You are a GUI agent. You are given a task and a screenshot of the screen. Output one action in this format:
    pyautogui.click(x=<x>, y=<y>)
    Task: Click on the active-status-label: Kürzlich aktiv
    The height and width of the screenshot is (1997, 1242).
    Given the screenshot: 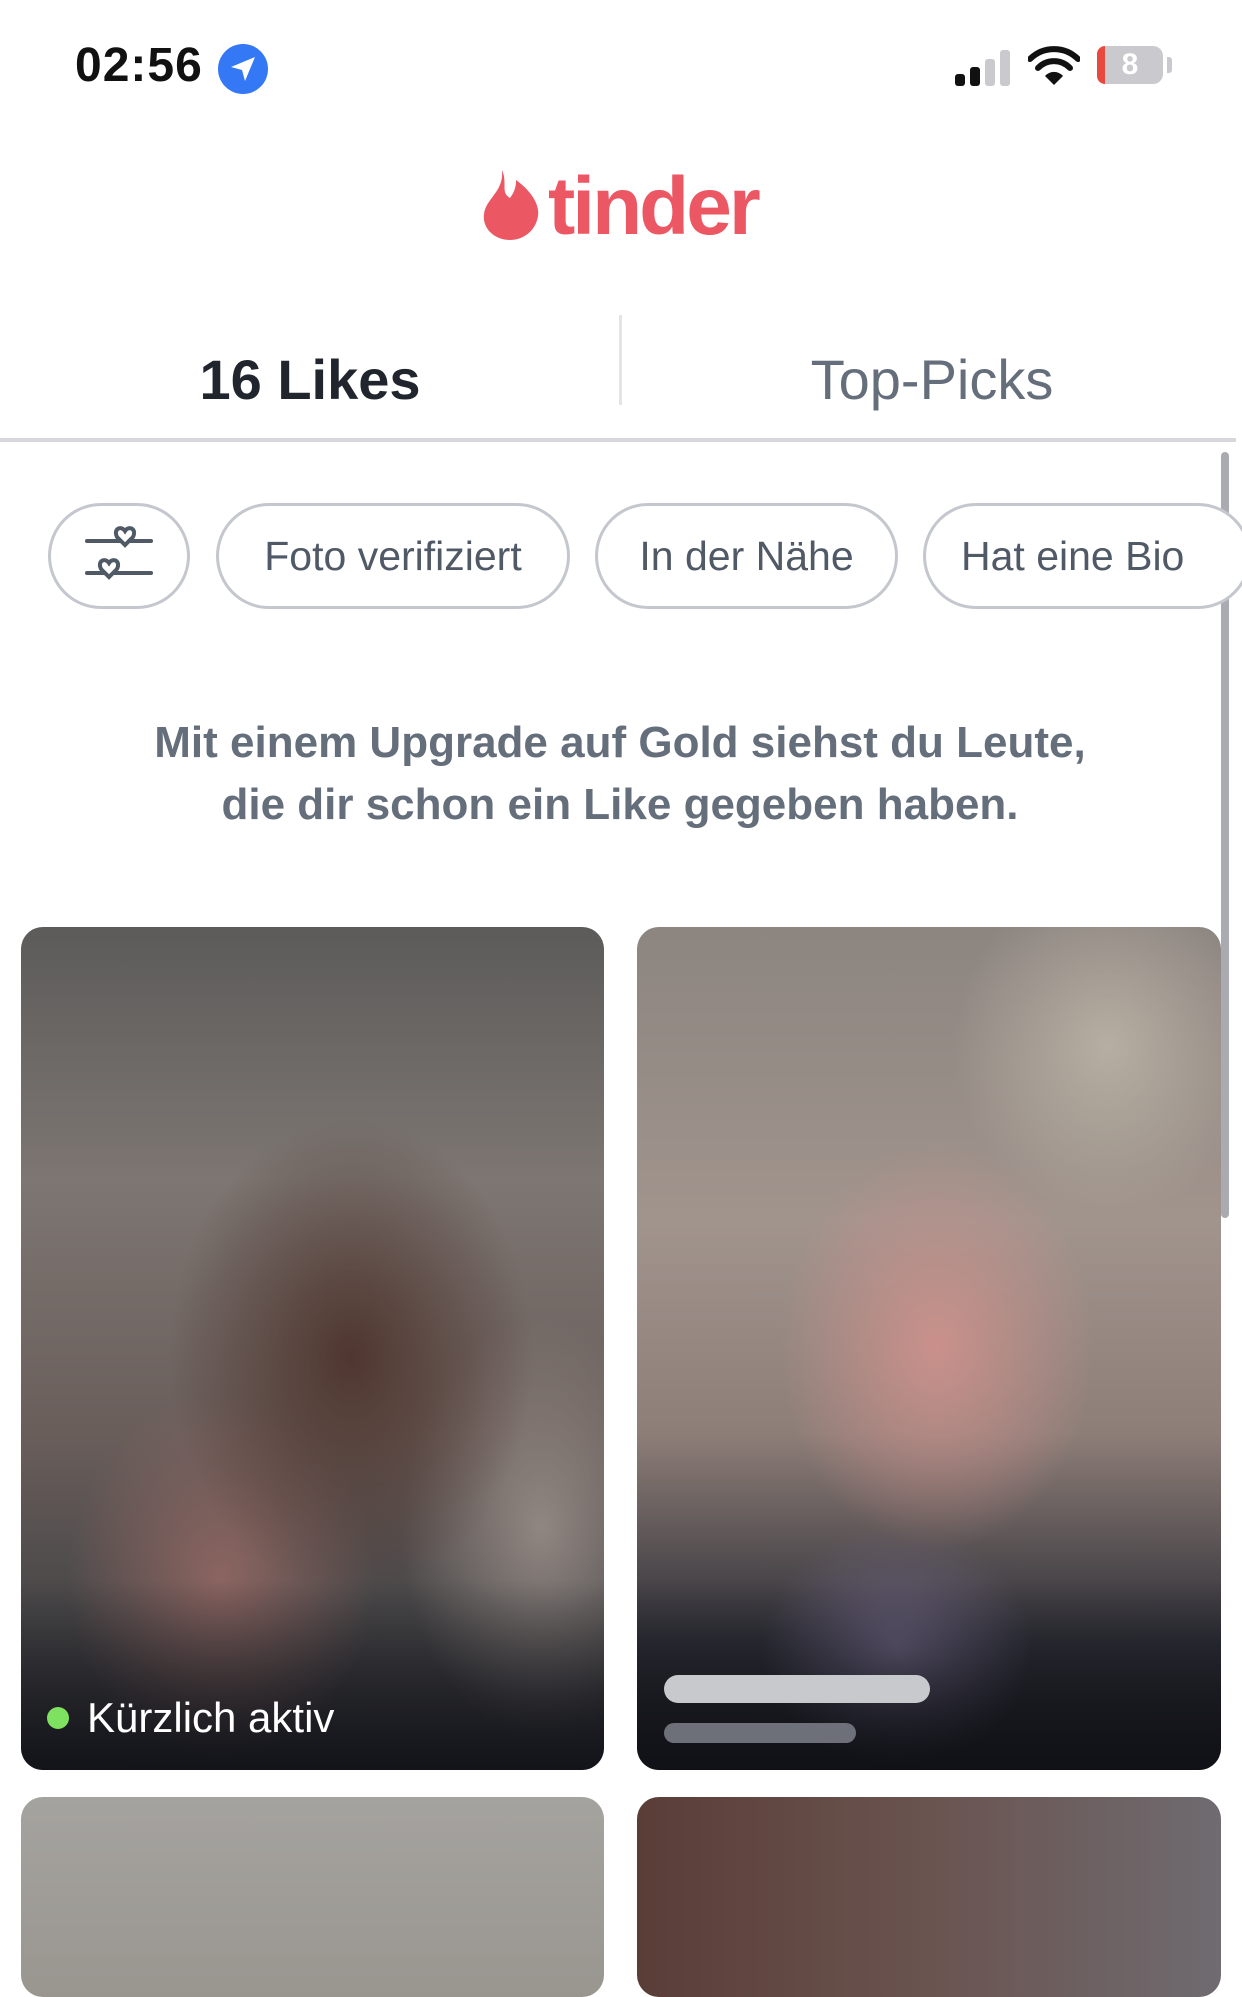 What is the action you would take?
    pyautogui.click(x=211, y=1717)
    